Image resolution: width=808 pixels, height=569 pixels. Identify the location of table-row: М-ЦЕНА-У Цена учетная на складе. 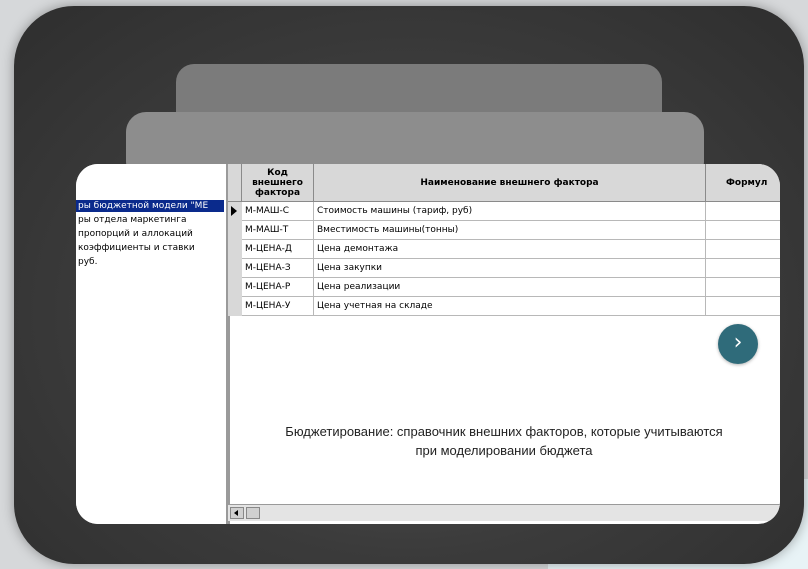
(511, 306).